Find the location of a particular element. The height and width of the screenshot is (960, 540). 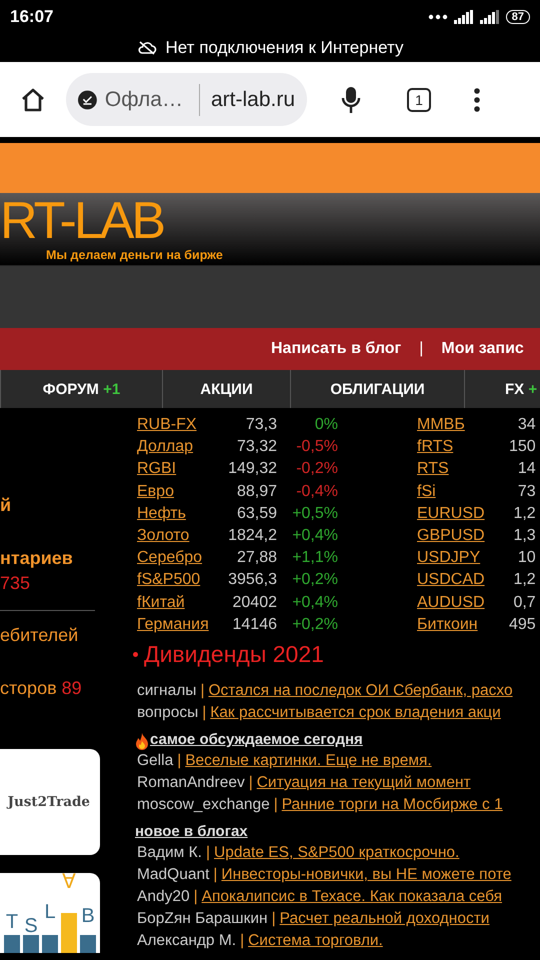

section-heading-link: новое в блогах is located at coordinates (191, 832).